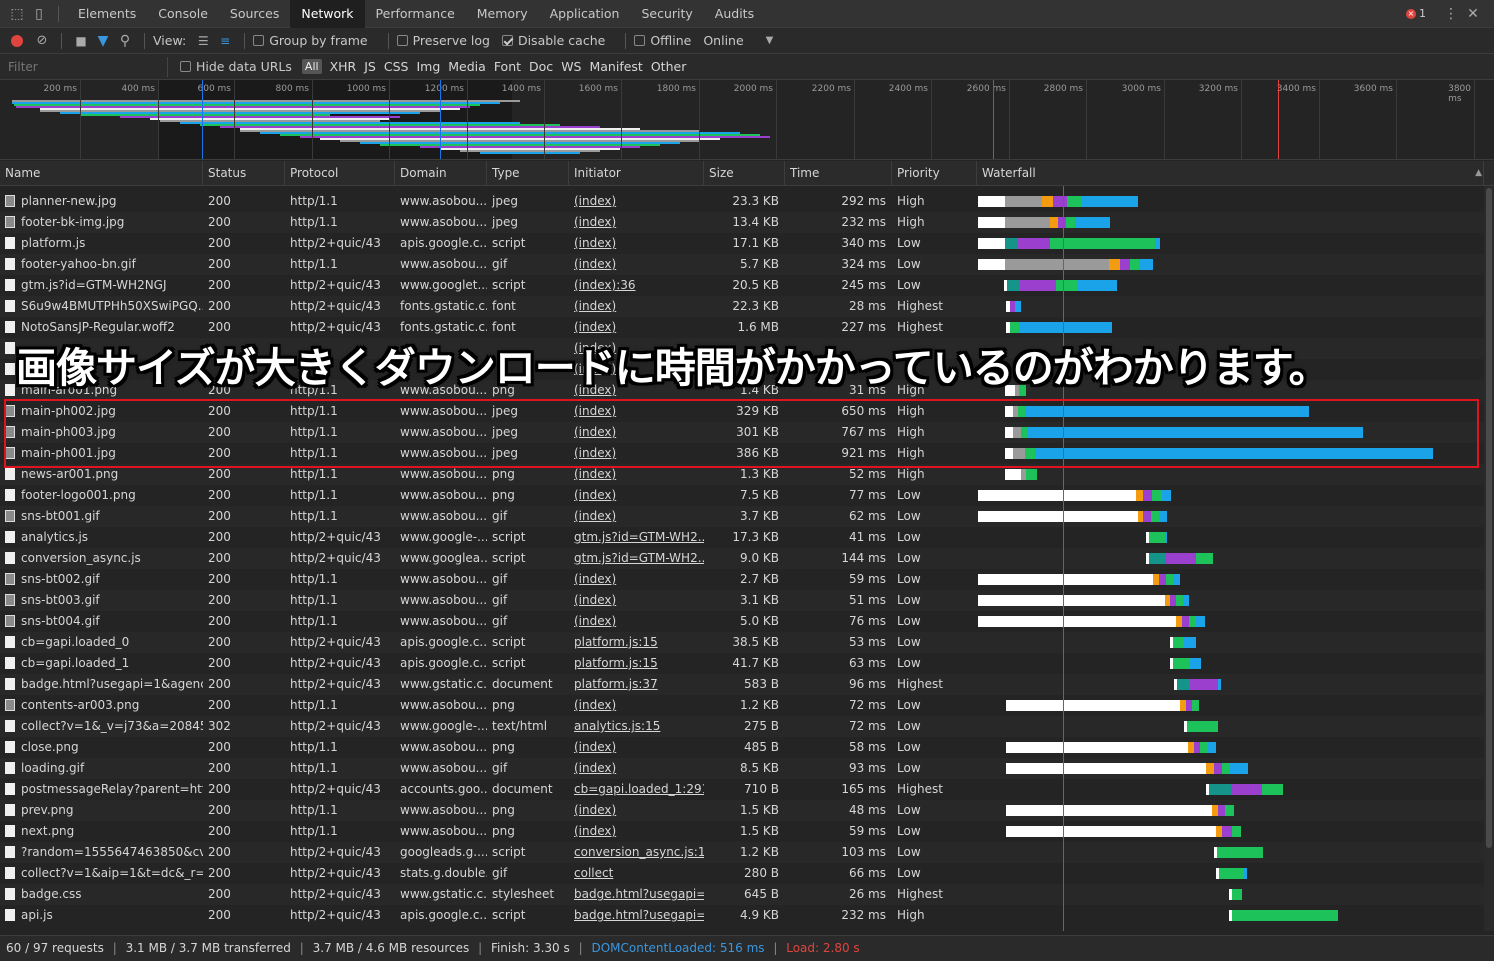 This screenshot has width=1494, height=961. I want to click on request-name: sns-bt002.gif, so click(60, 579).